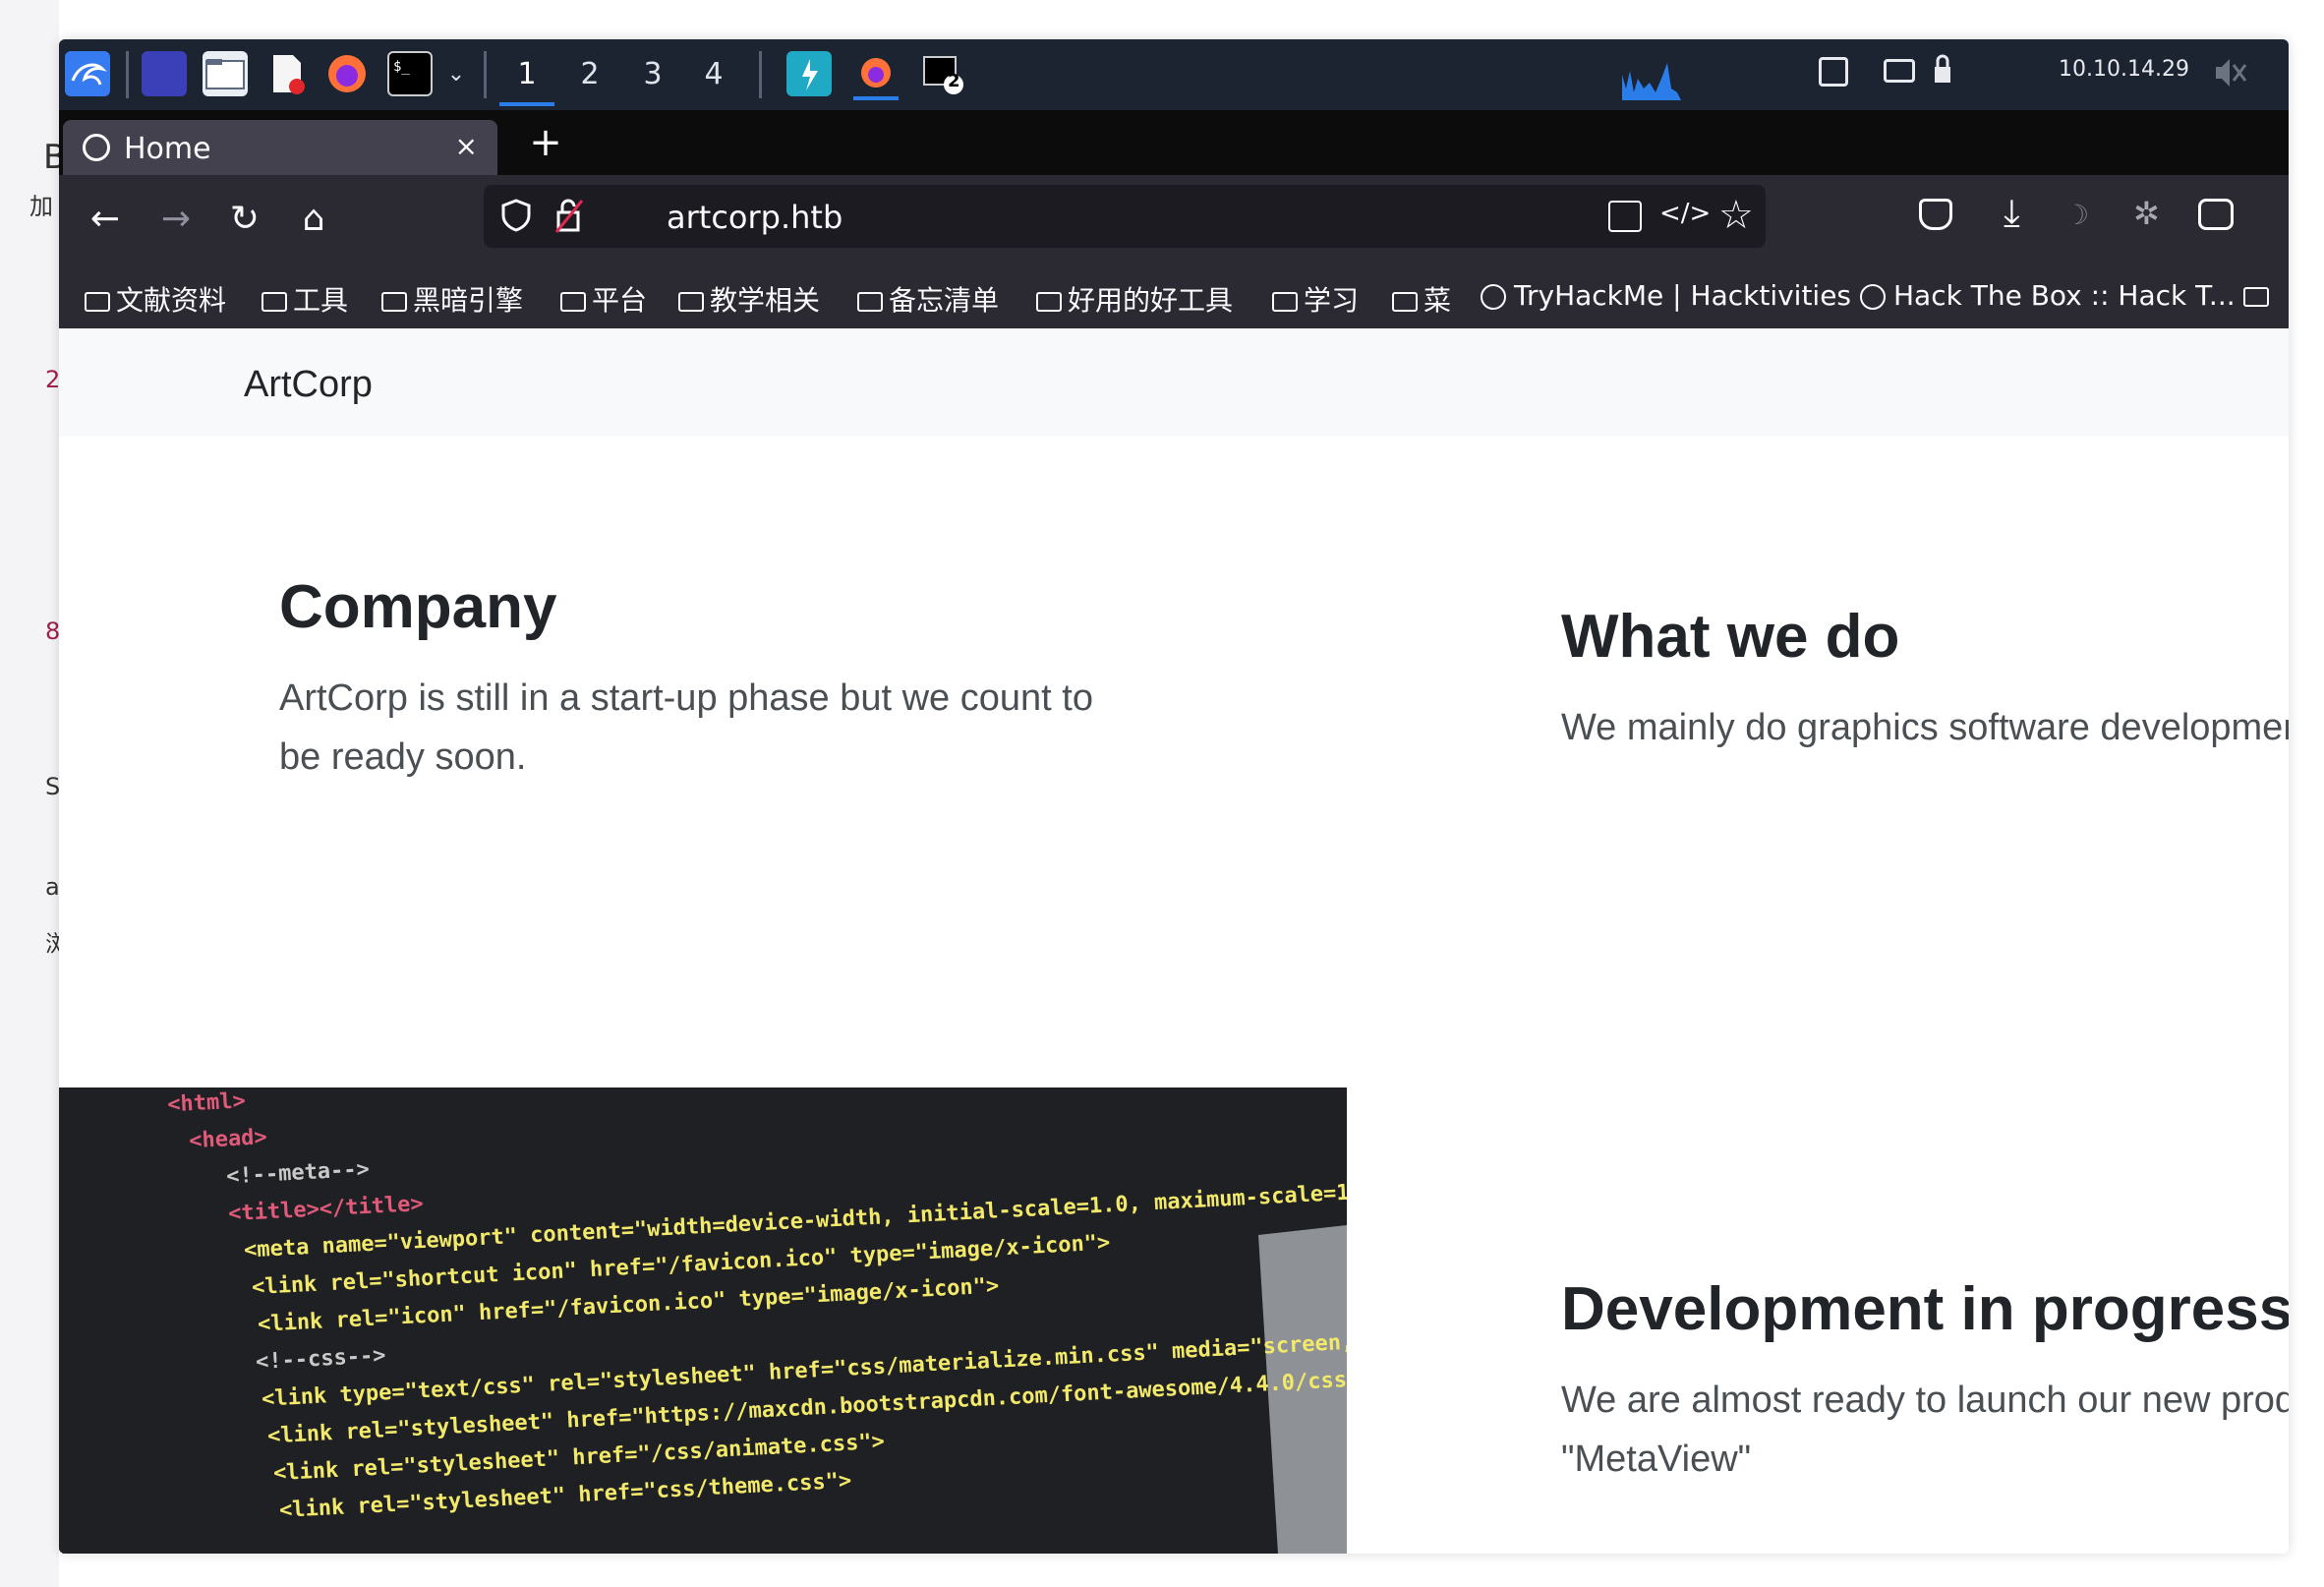  Describe the element at coordinates (620, 300) in the screenshot. I see `bookmark-label: 平台` at that location.